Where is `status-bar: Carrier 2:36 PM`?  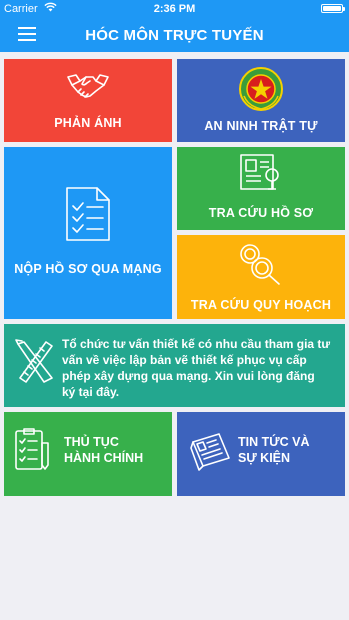
status-bar: Carrier 2:36 PM is located at coordinates (174, 9).